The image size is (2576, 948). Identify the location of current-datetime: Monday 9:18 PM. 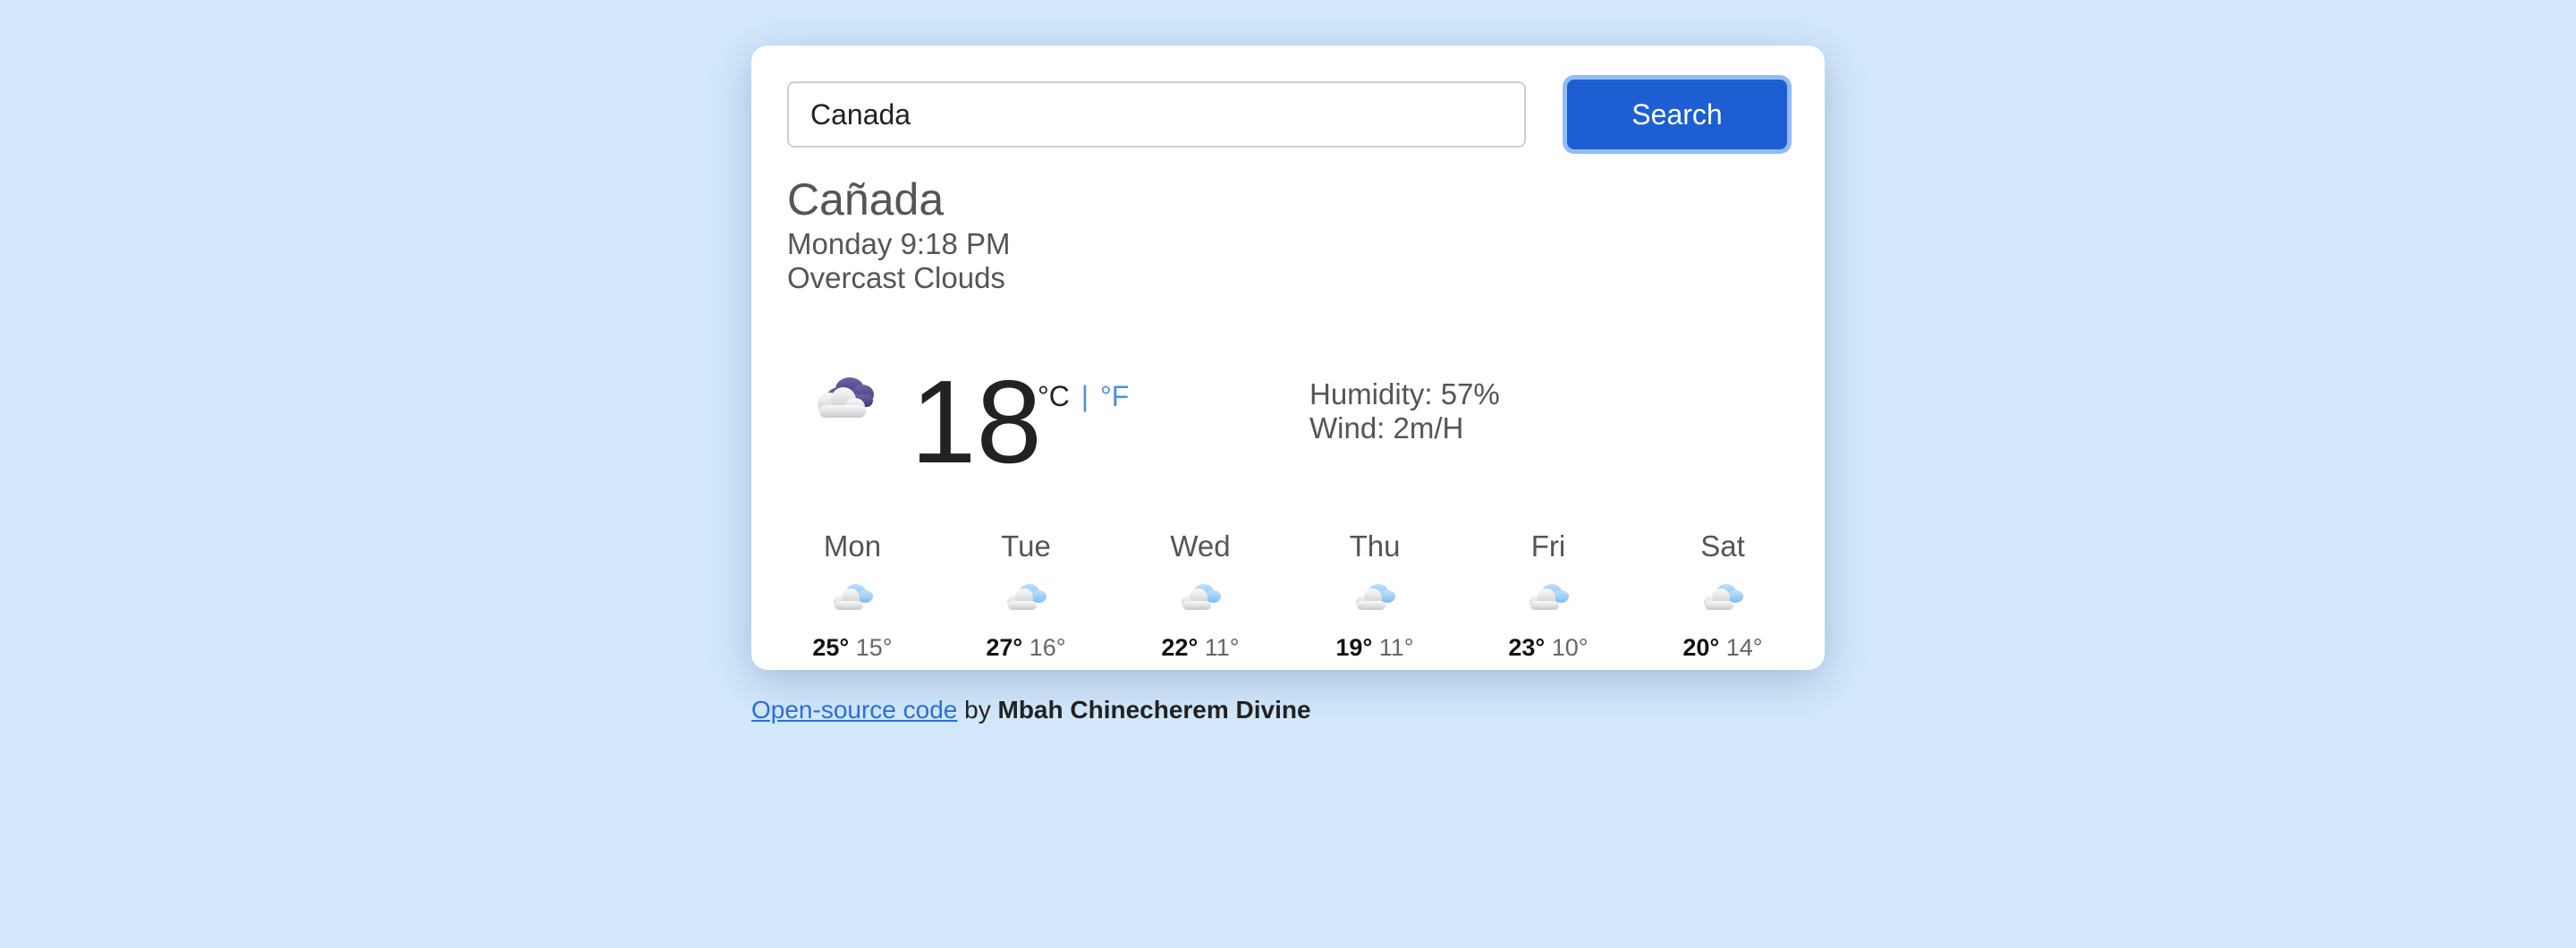
(899, 243).